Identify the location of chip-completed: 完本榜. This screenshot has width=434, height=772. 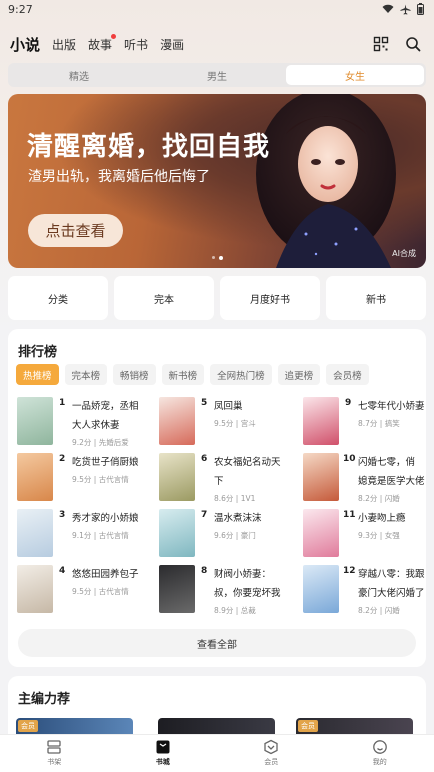
(86, 374).